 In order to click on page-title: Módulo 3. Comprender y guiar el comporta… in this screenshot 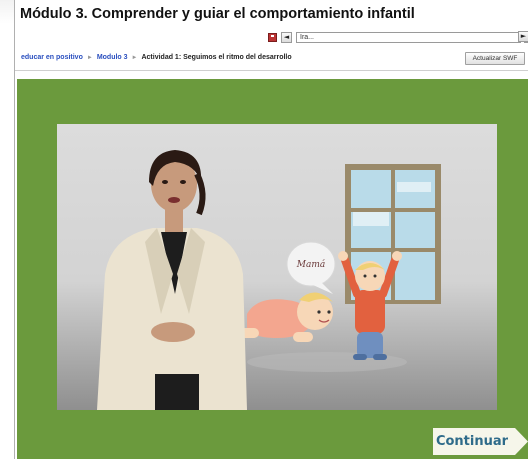, I will do `click(217, 14)`.